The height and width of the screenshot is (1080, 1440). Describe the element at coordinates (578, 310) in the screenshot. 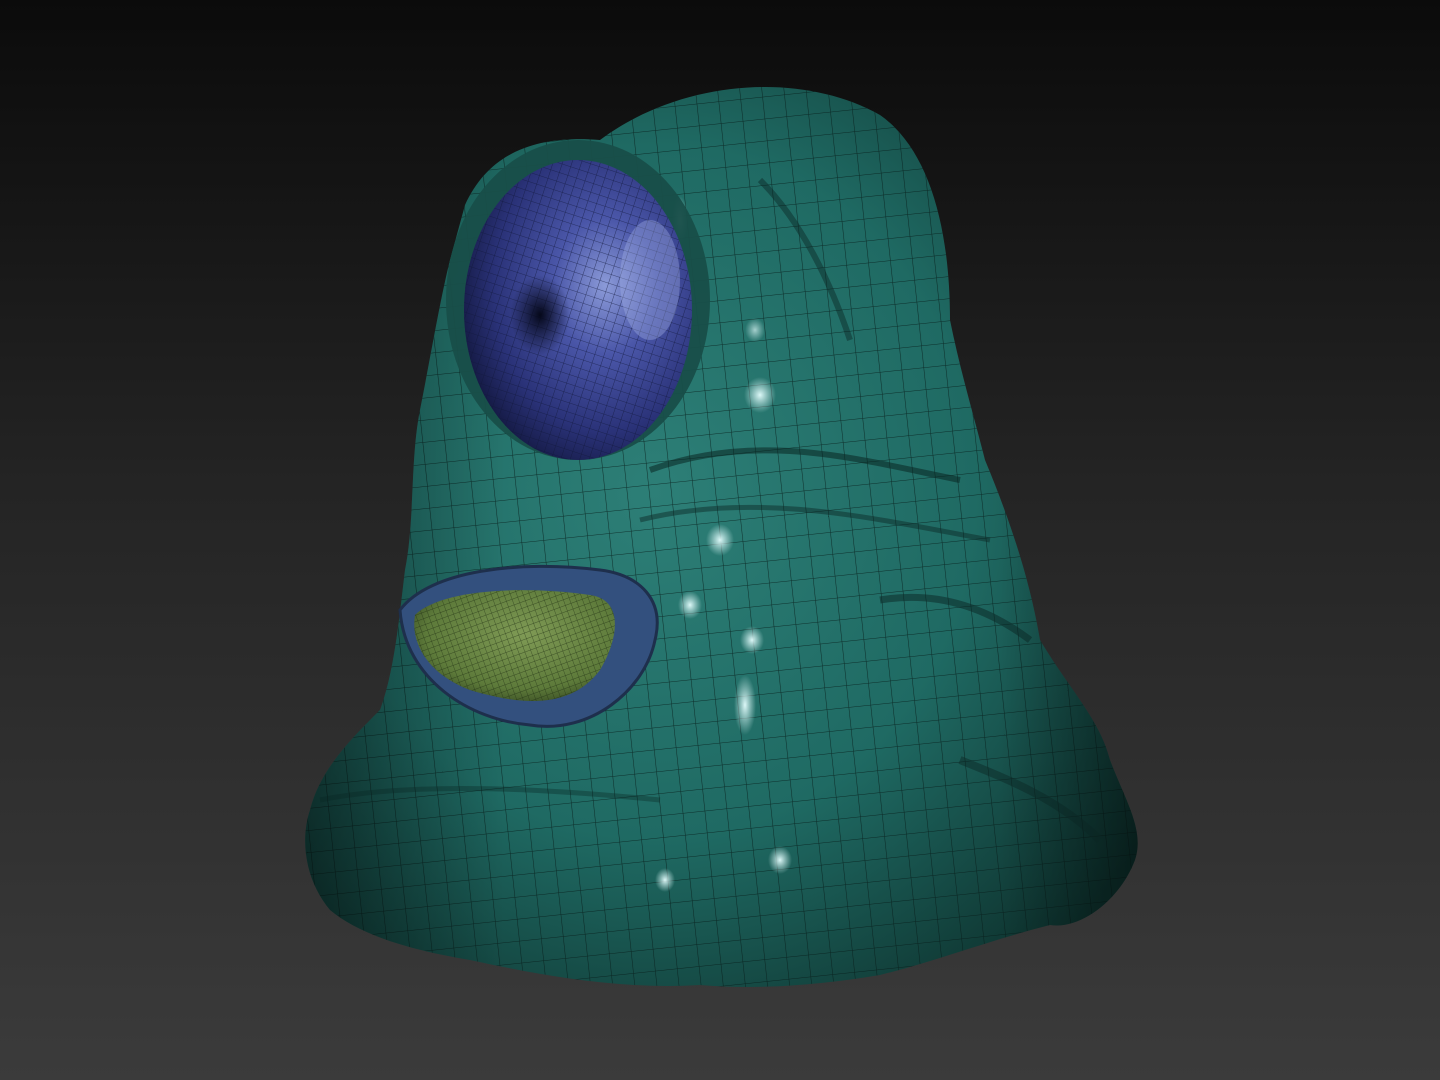

I see `creature-eye` at that location.